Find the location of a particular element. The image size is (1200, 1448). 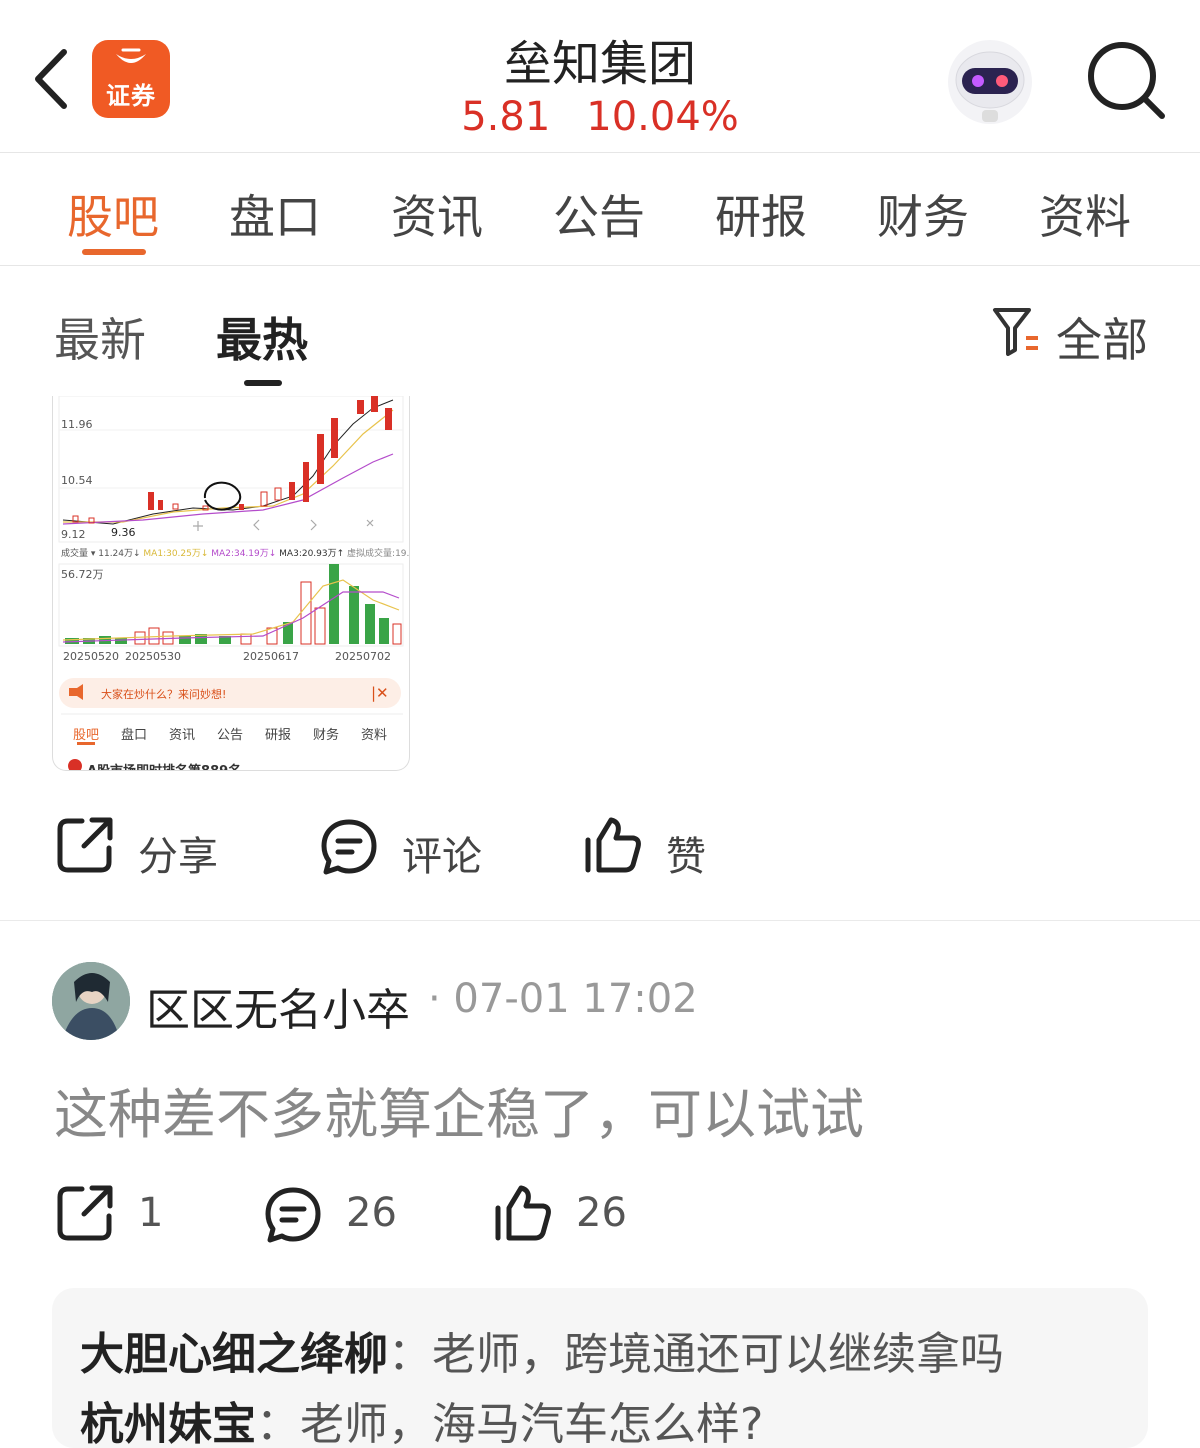

mini-tab: 财务 is located at coordinates (326, 735).